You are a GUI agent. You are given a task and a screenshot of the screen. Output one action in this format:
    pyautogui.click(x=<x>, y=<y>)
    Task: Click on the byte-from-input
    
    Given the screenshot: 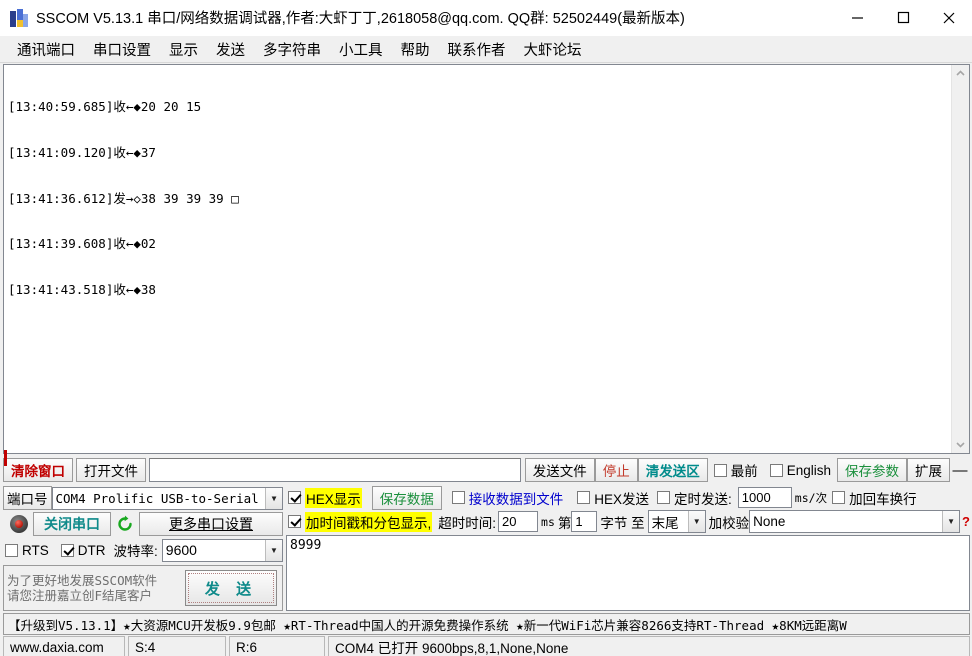 What is the action you would take?
    pyautogui.click(x=584, y=521)
    